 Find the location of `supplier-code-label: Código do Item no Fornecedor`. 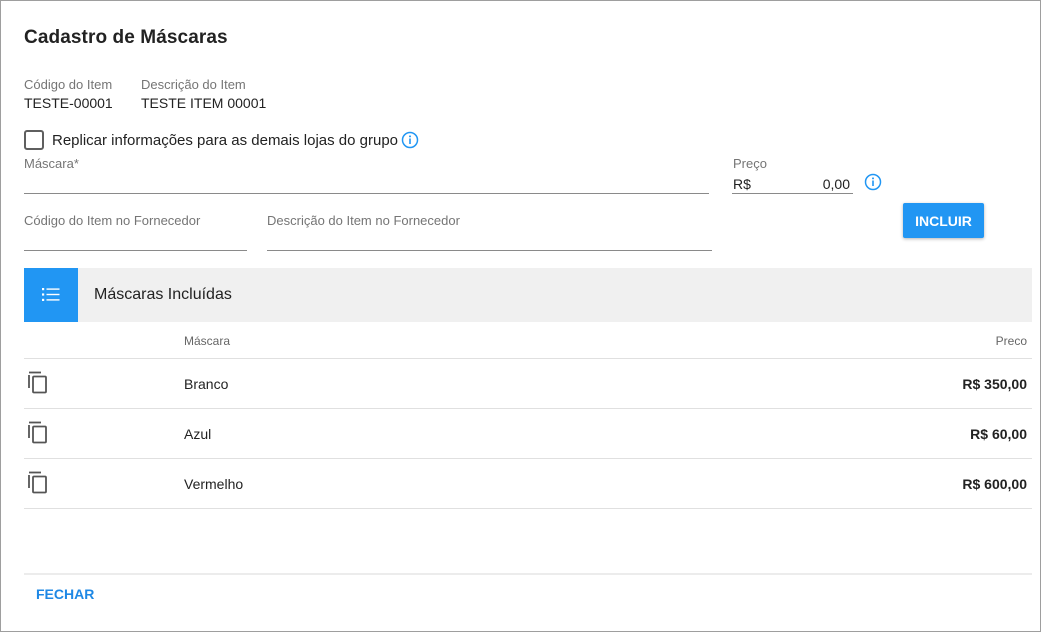

supplier-code-label: Código do Item no Fornecedor is located at coordinates (112, 220).